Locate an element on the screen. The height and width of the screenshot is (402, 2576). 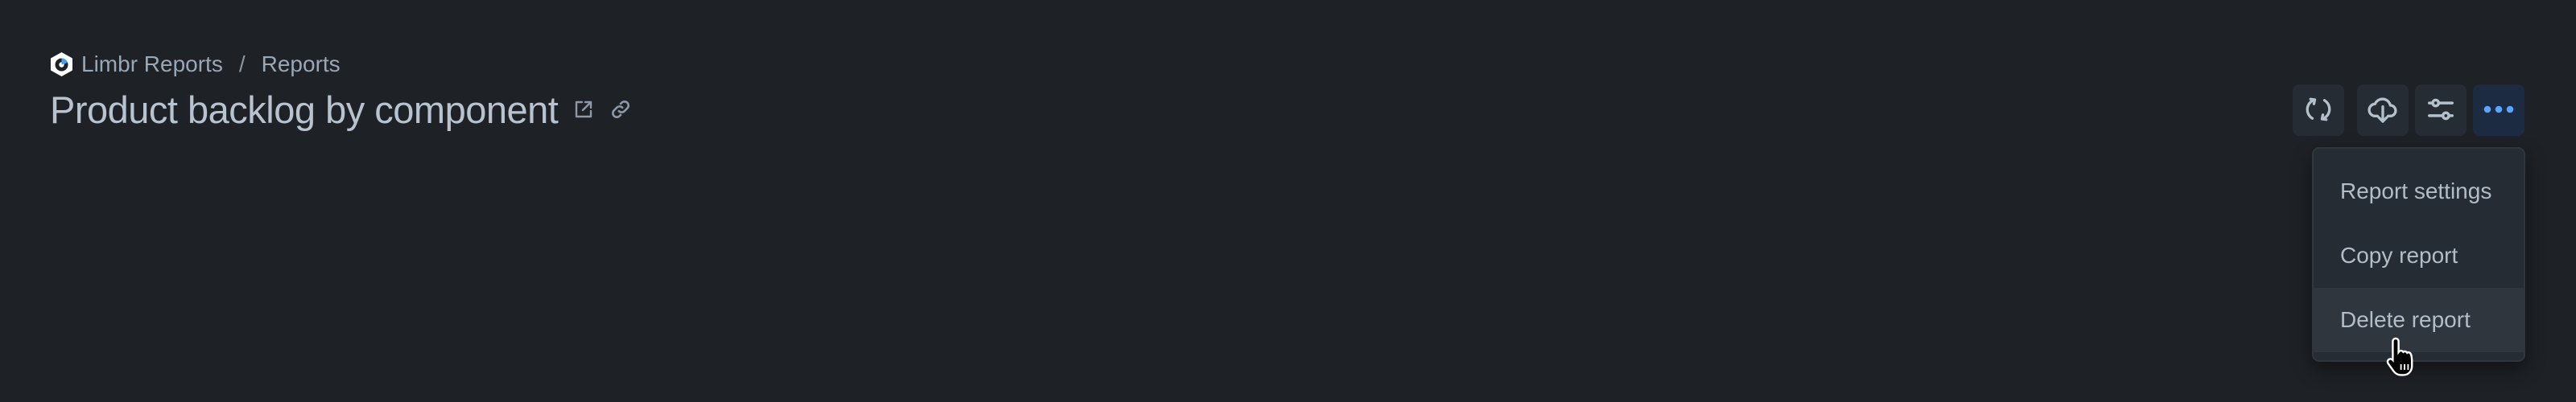
menu-item-delete-report: Delete report is located at coordinates (2419, 320).